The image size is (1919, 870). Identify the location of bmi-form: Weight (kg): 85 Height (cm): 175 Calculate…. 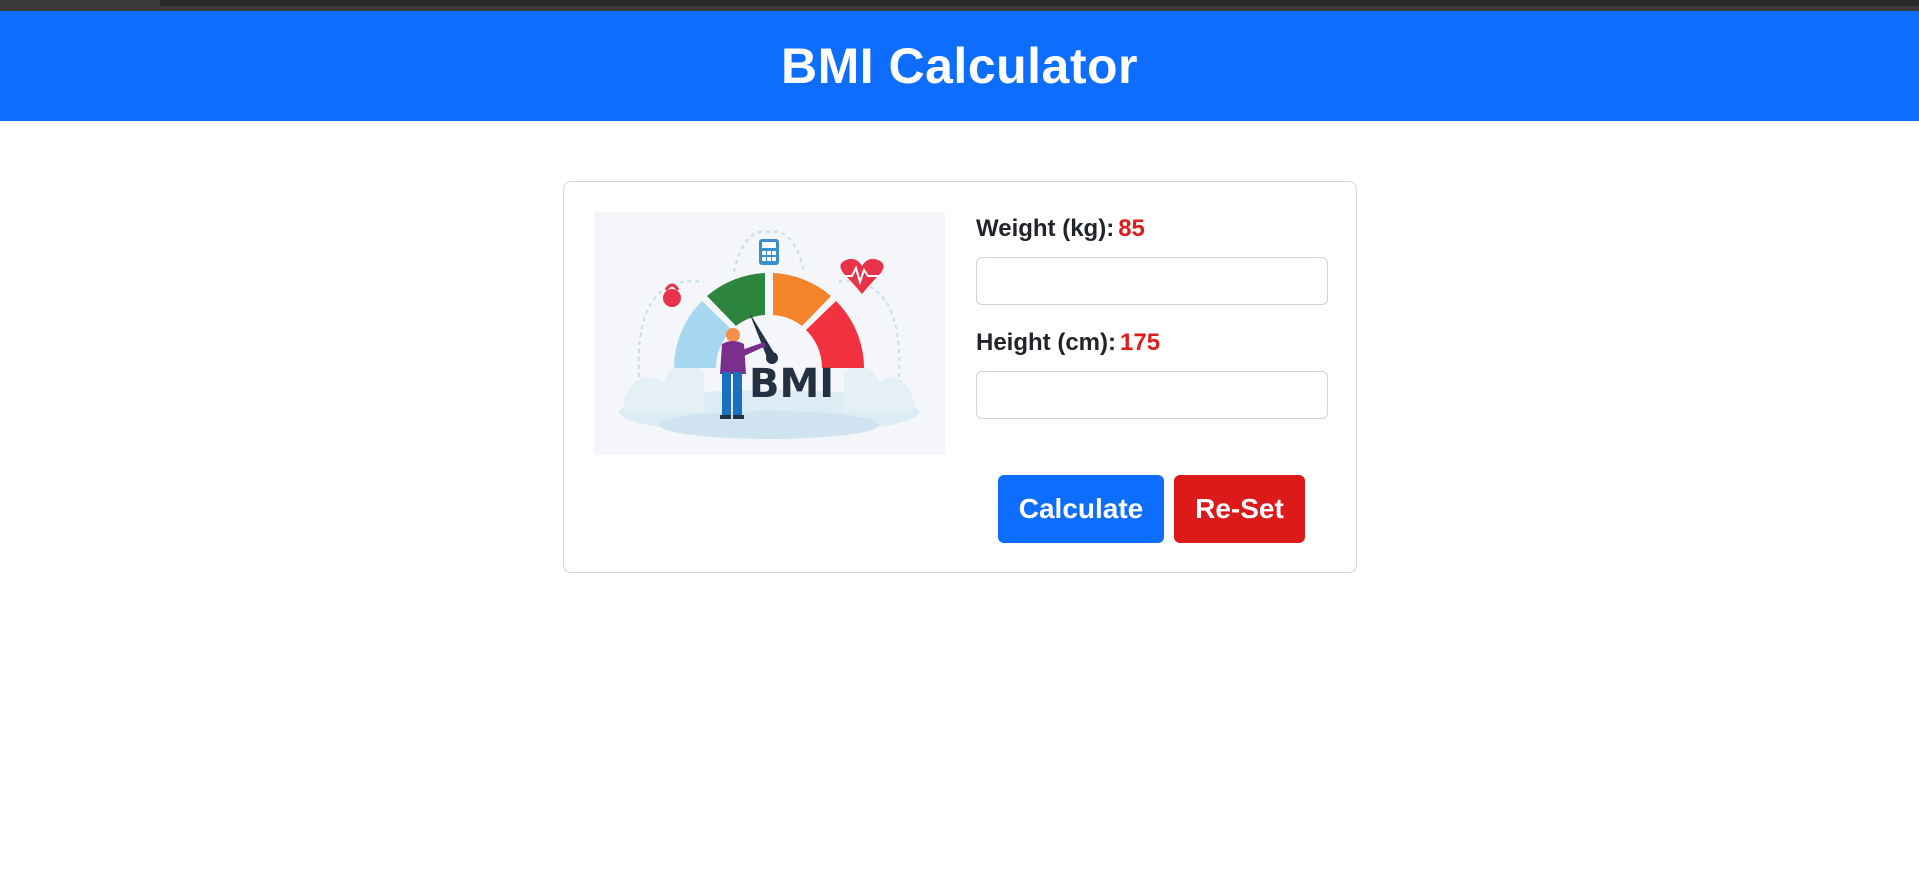
(1152, 377).